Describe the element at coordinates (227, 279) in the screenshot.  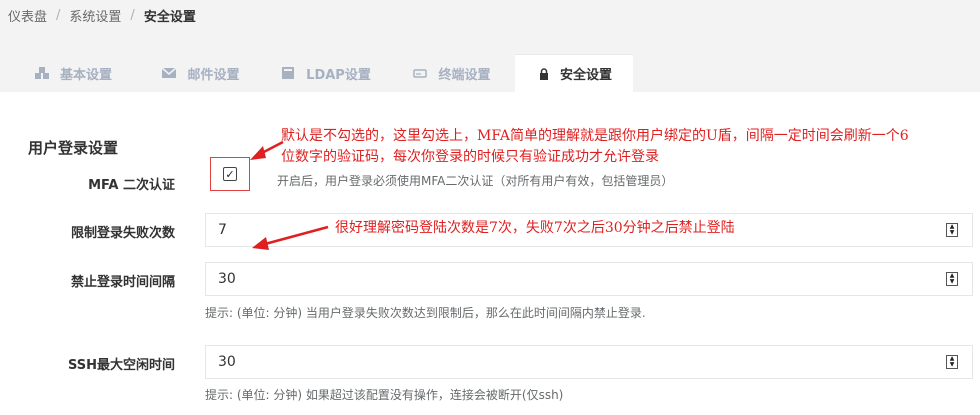
I see `block-interval-value: 30` at that location.